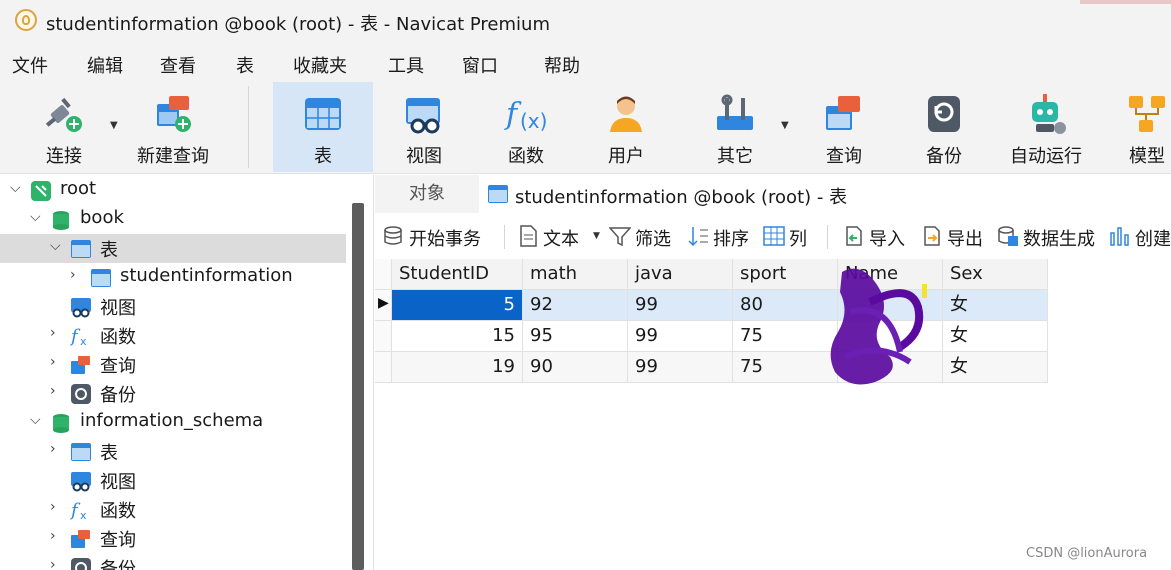  Describe the element at coordinates (735, 112) in the screenshot. I see `tools-icon` at that location.